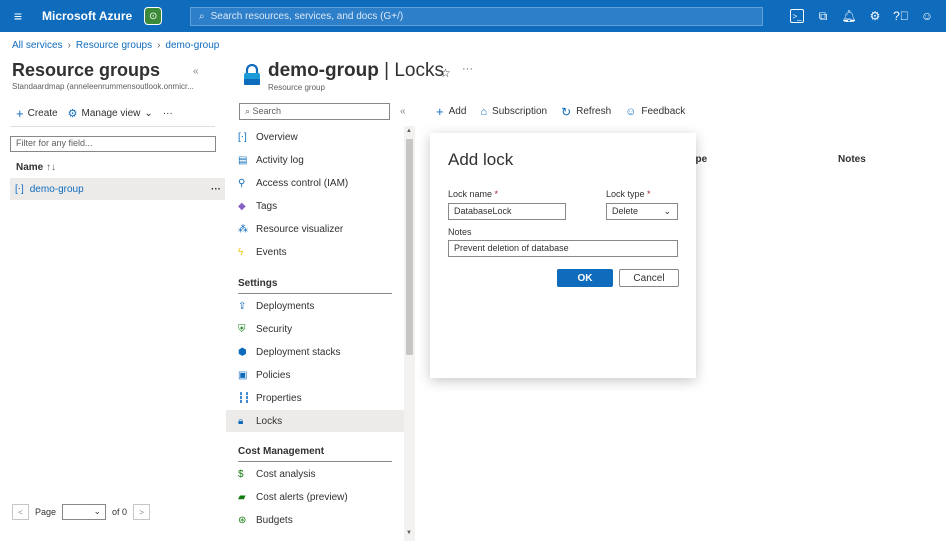 This screenshot has width=946, height=541. What do you see at coordinates (315, 329) in the screenshot?
I see `nav-item-security: ⛨ Security` at bounding box center [315, 329].